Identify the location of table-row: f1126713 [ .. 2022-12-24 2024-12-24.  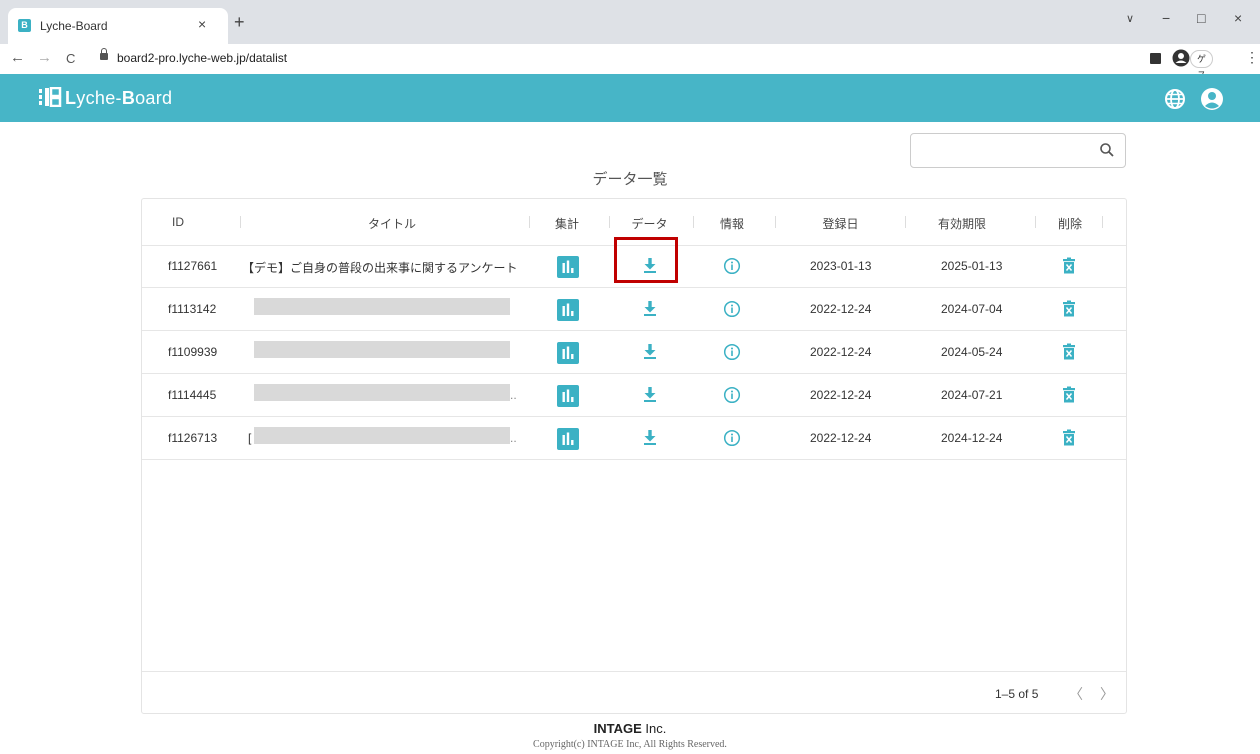
(634, 438).